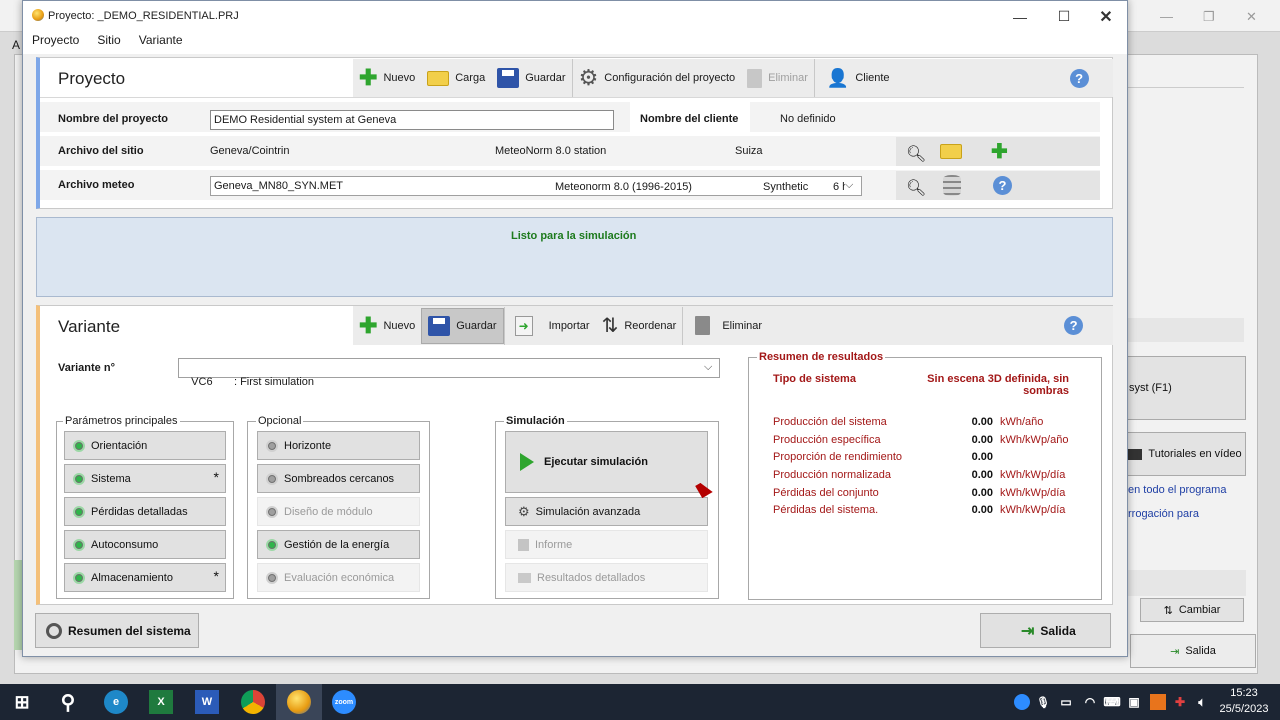  I want to click on security-icon: ✚, so click(1180, 702).